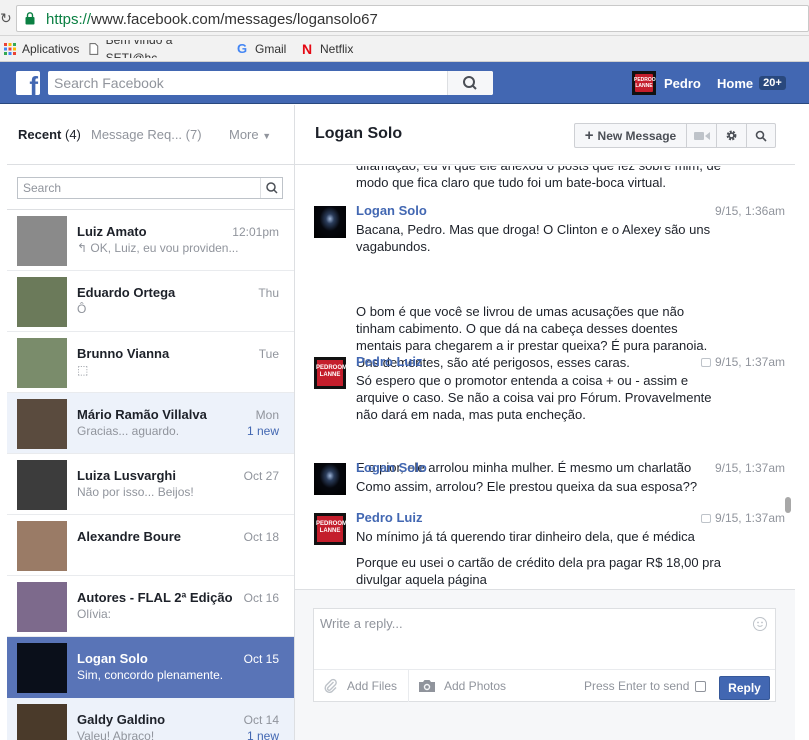 The height and width of the screenshot is (740, 809). I want to click on conversation-name: Luiza Lusvarghi, so click(126, 475).